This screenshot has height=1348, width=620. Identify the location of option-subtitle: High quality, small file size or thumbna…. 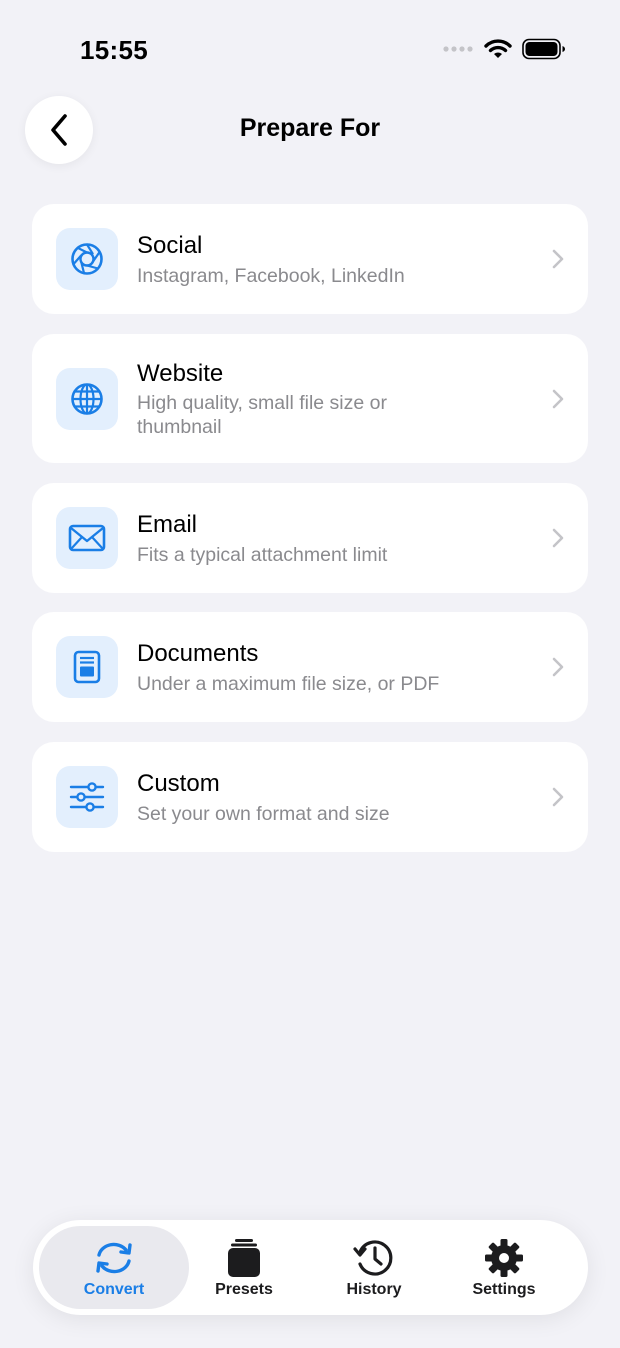
(262, 415).